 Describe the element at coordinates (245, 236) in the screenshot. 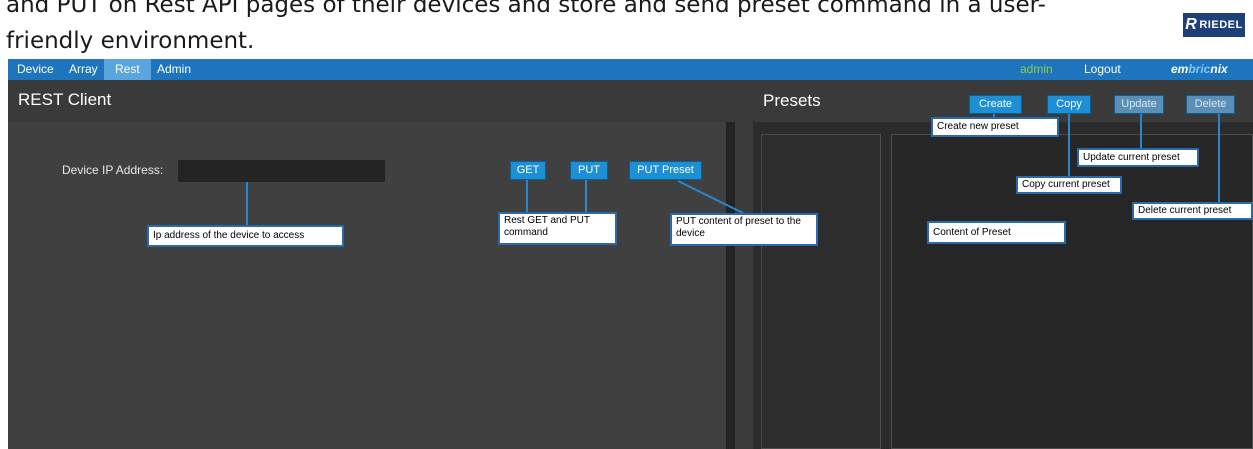

I see `annotation-ip-address: Ip address of the device to access` at that location.